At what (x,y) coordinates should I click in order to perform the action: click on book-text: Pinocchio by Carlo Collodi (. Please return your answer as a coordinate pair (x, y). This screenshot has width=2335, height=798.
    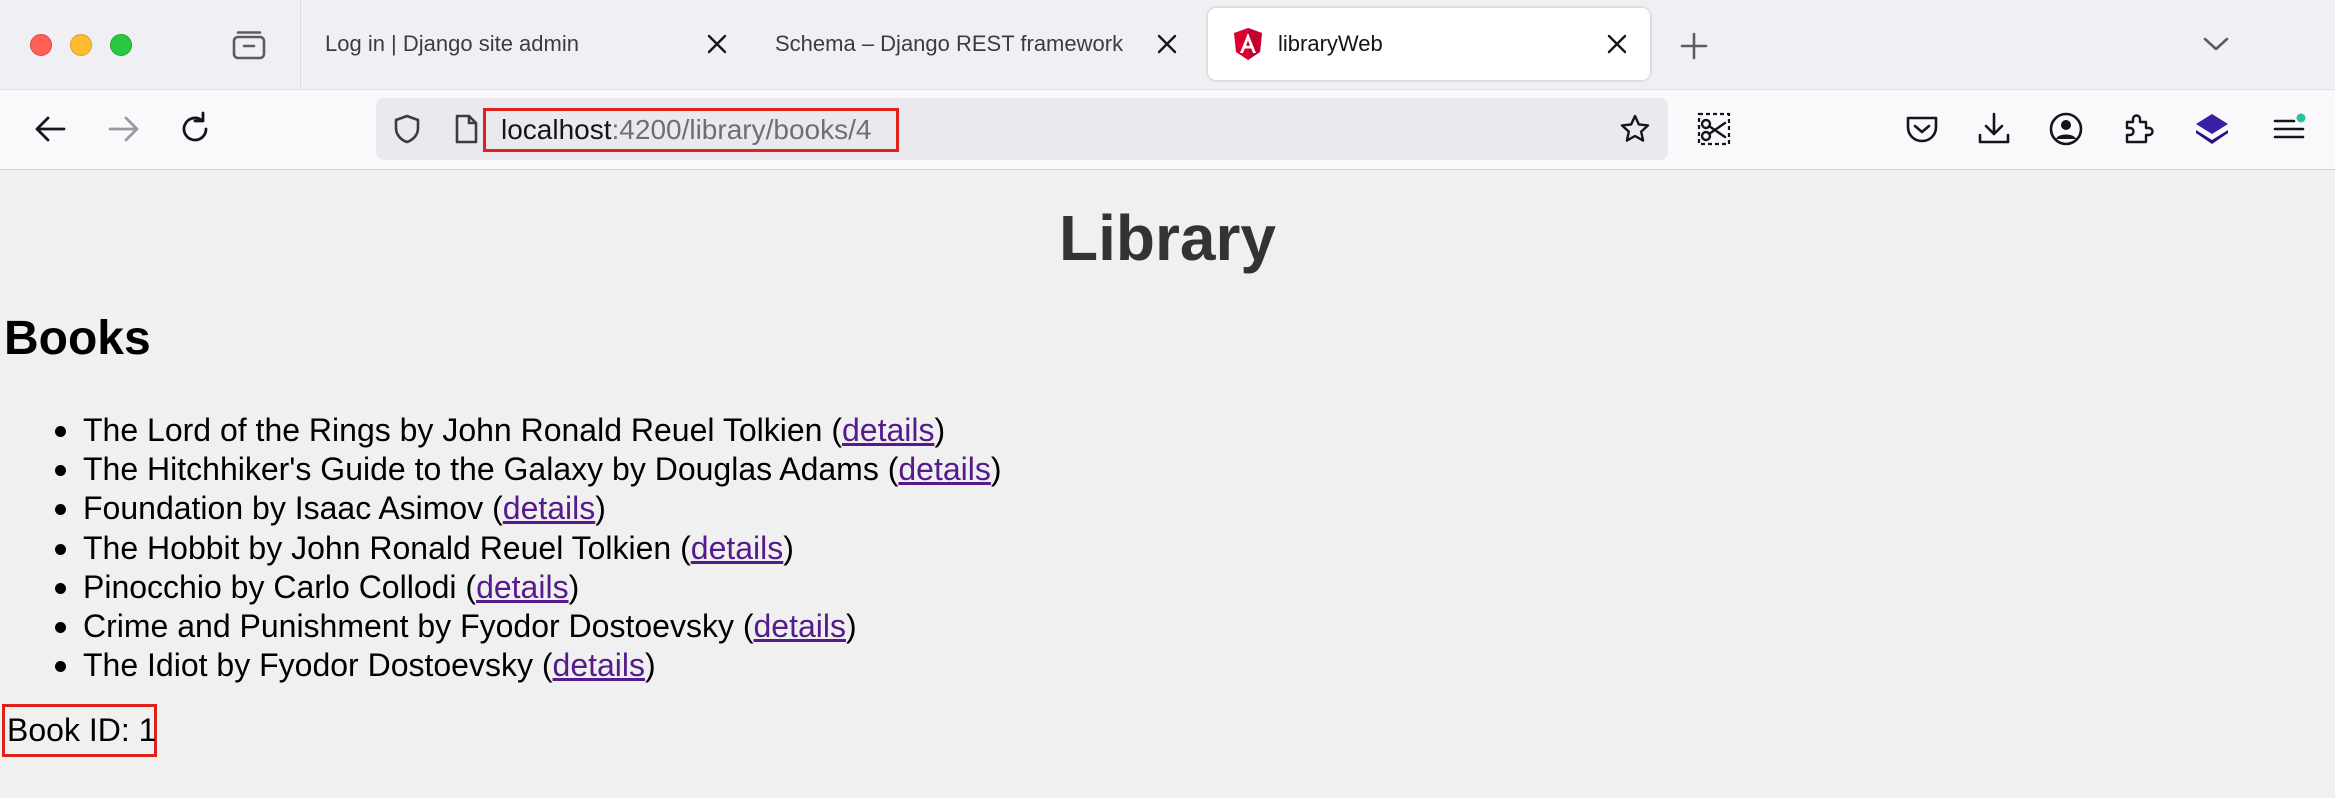
    Looking at the image, I should click on (280, 586).